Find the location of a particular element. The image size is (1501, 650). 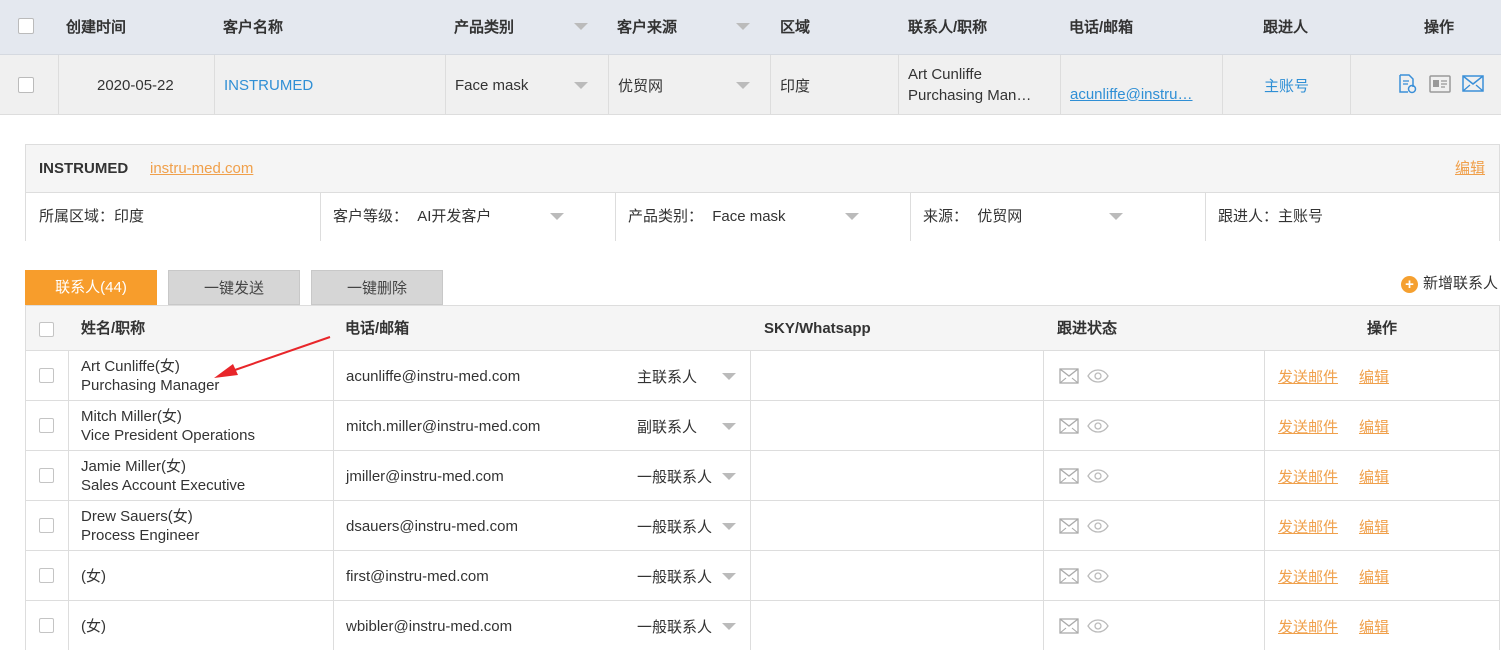

company-edit-link: 编辑 is located at coordinates (1470, 169).